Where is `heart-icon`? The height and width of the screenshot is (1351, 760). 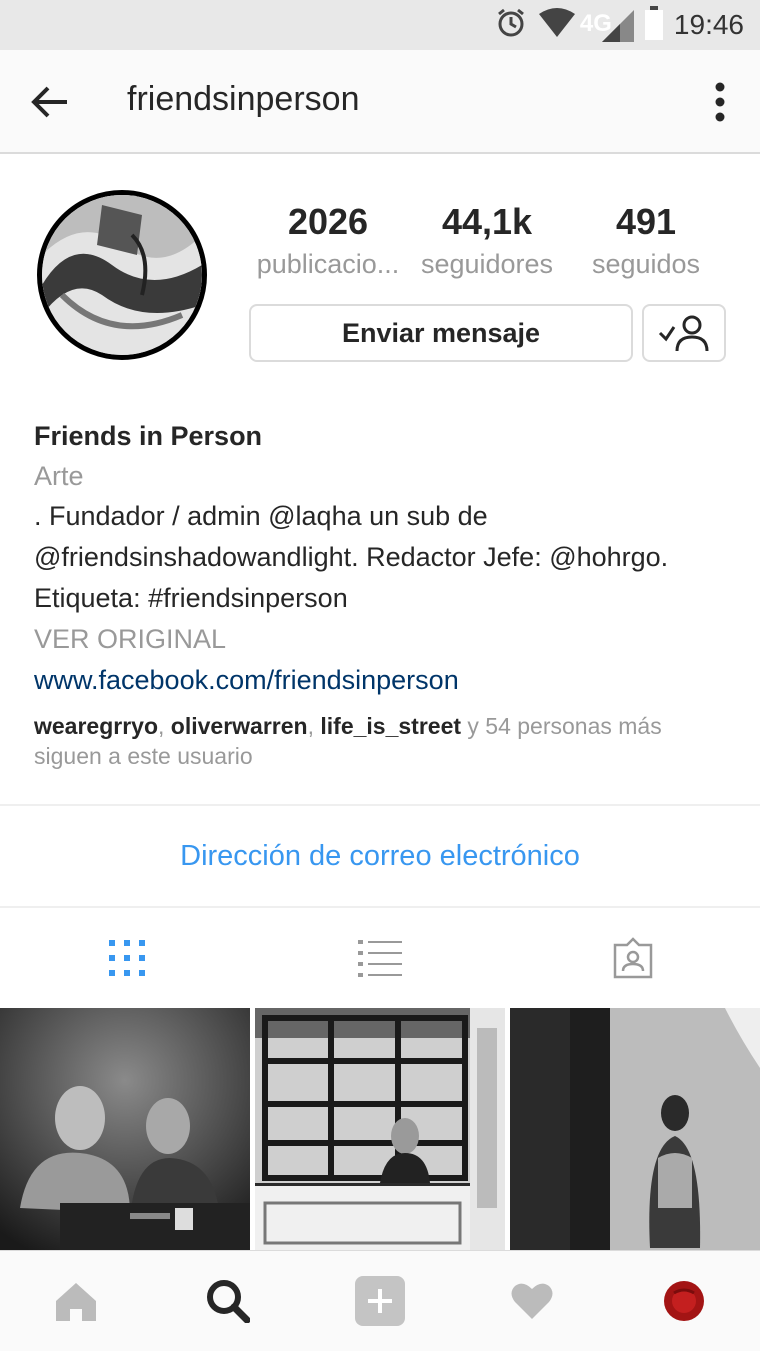
heart-icon is located at coordinates (532, 1301).